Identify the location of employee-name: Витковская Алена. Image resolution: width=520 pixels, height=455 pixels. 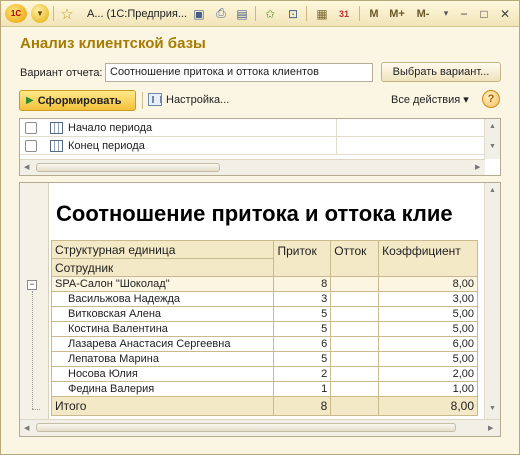
(162, 314).